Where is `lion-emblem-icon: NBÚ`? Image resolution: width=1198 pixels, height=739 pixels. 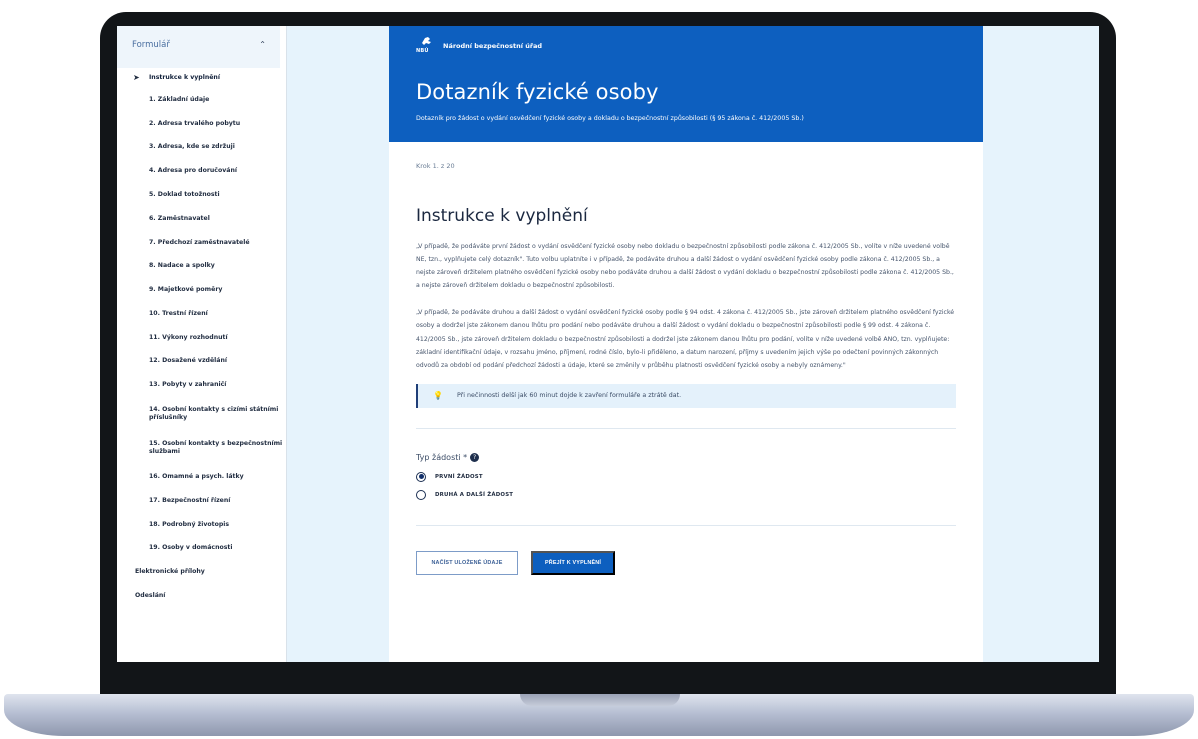 lion-emblem-icon: NBÚ is located at coordinates (426, 46).